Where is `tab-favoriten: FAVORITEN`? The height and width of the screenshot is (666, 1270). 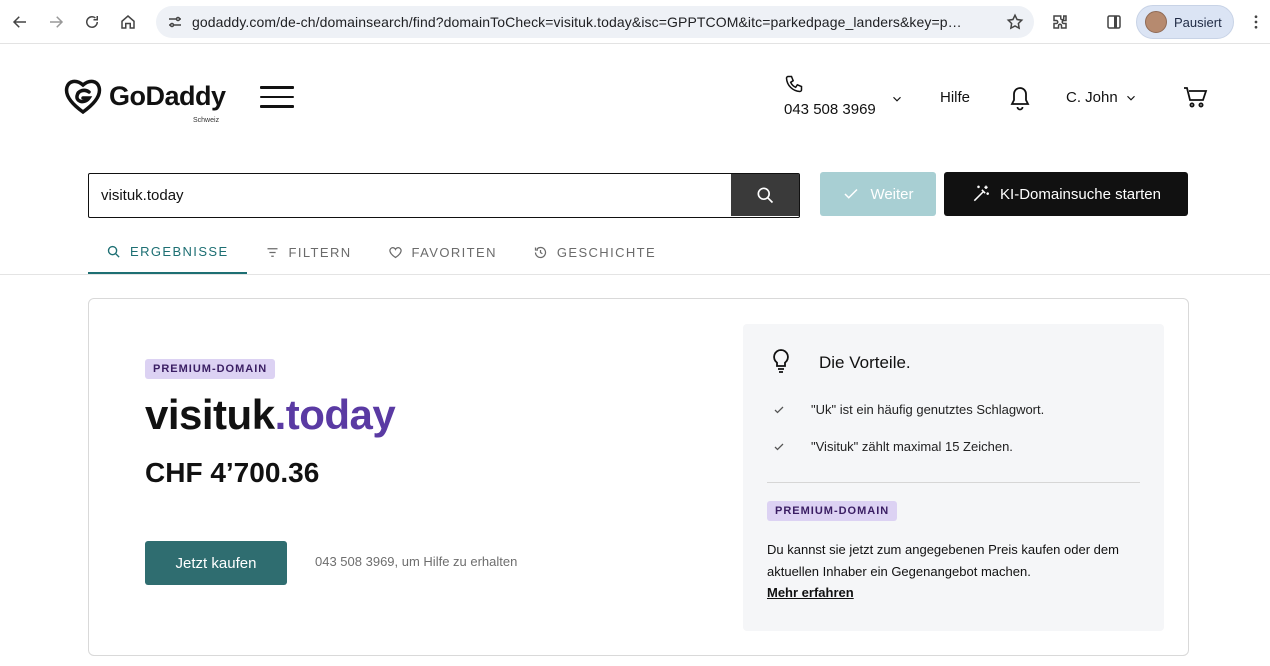 tab-favoriten: FAVORITEN is located at coordinates (442, 252).